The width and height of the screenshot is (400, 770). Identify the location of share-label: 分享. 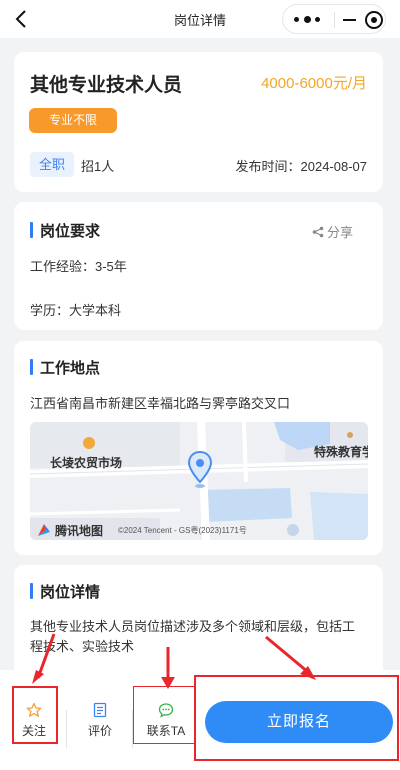
(339, 232).